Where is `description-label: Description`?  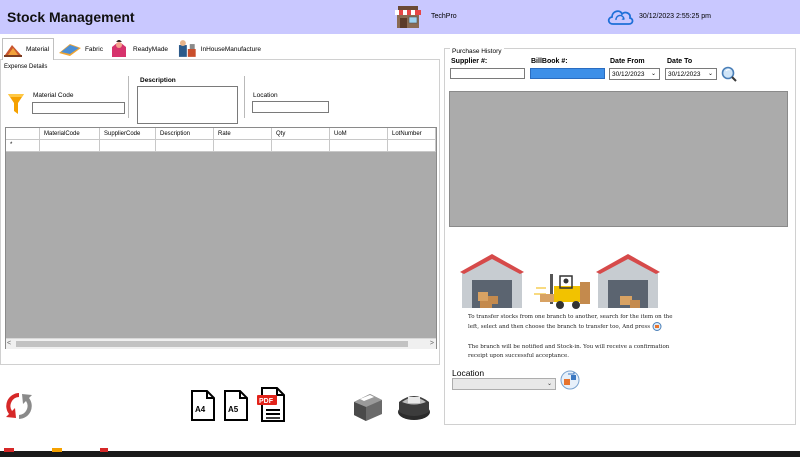 description-label: Description is located at coordinates (158, 80).